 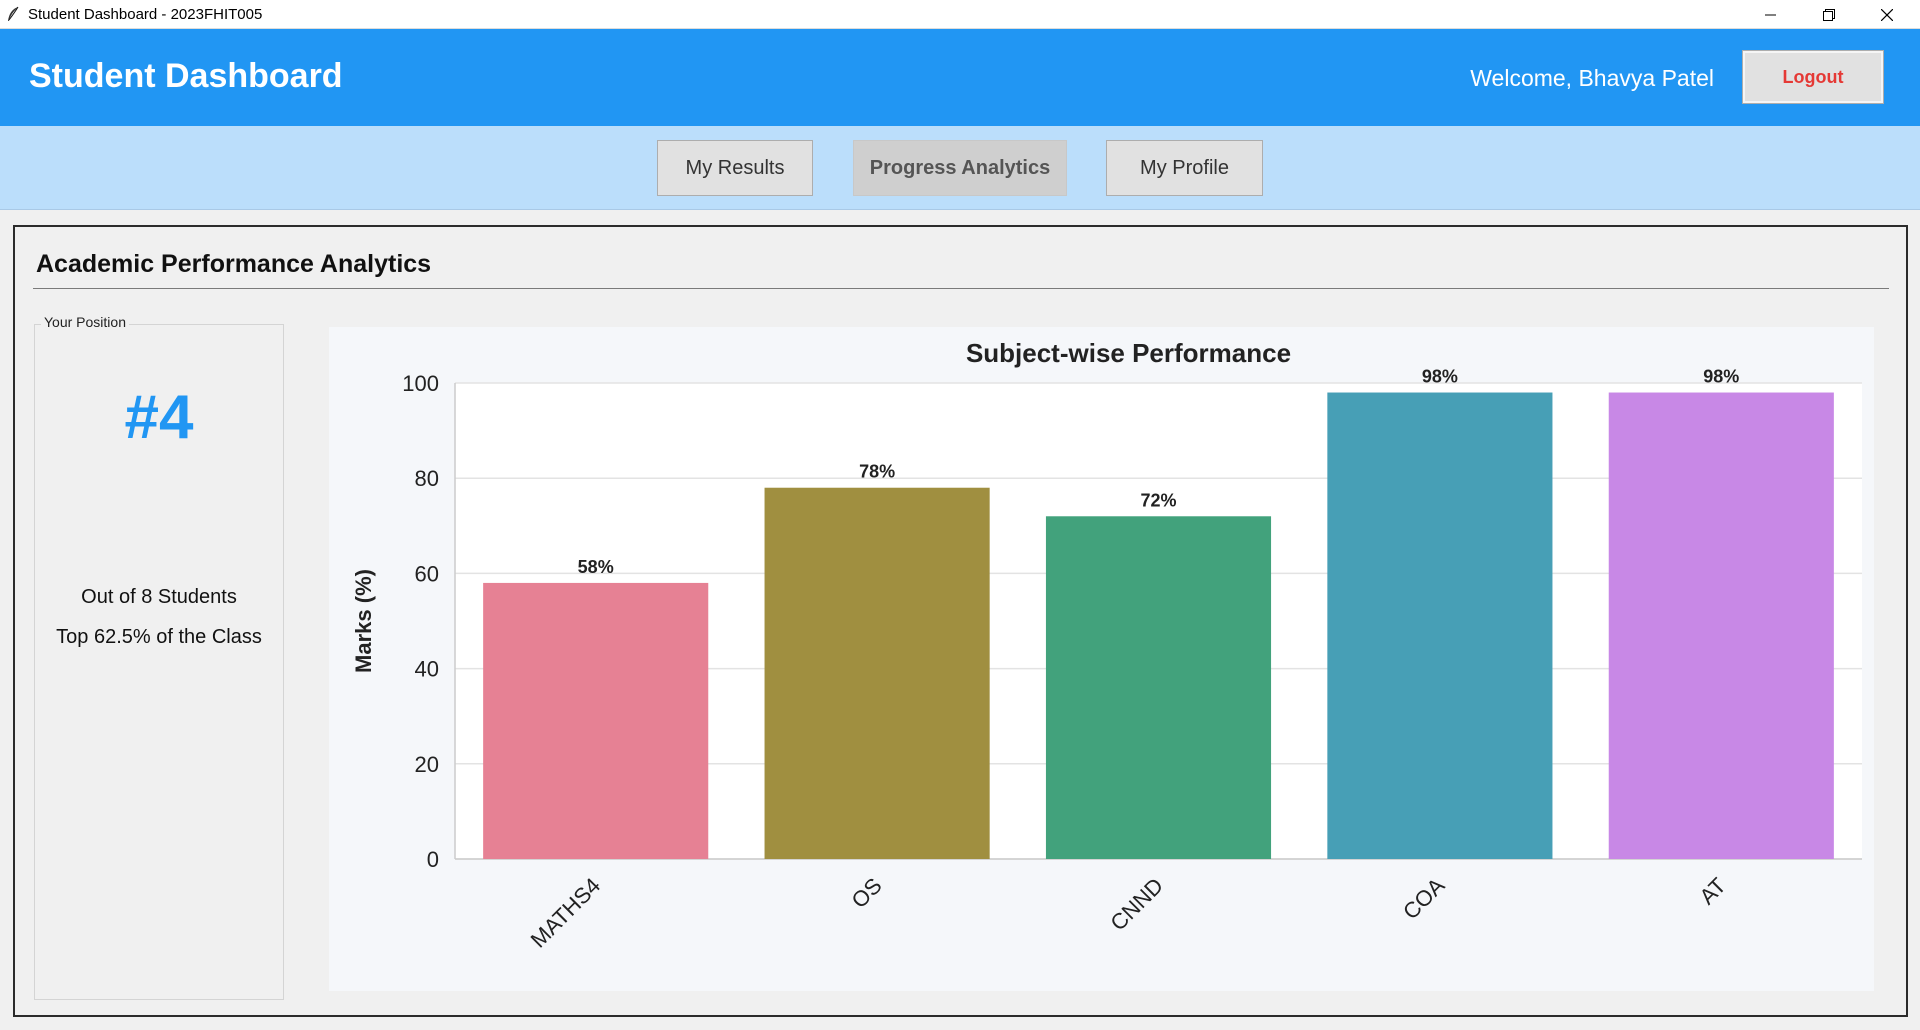 I want to click on position-legend: Your Position, so click(x=85, y=322).